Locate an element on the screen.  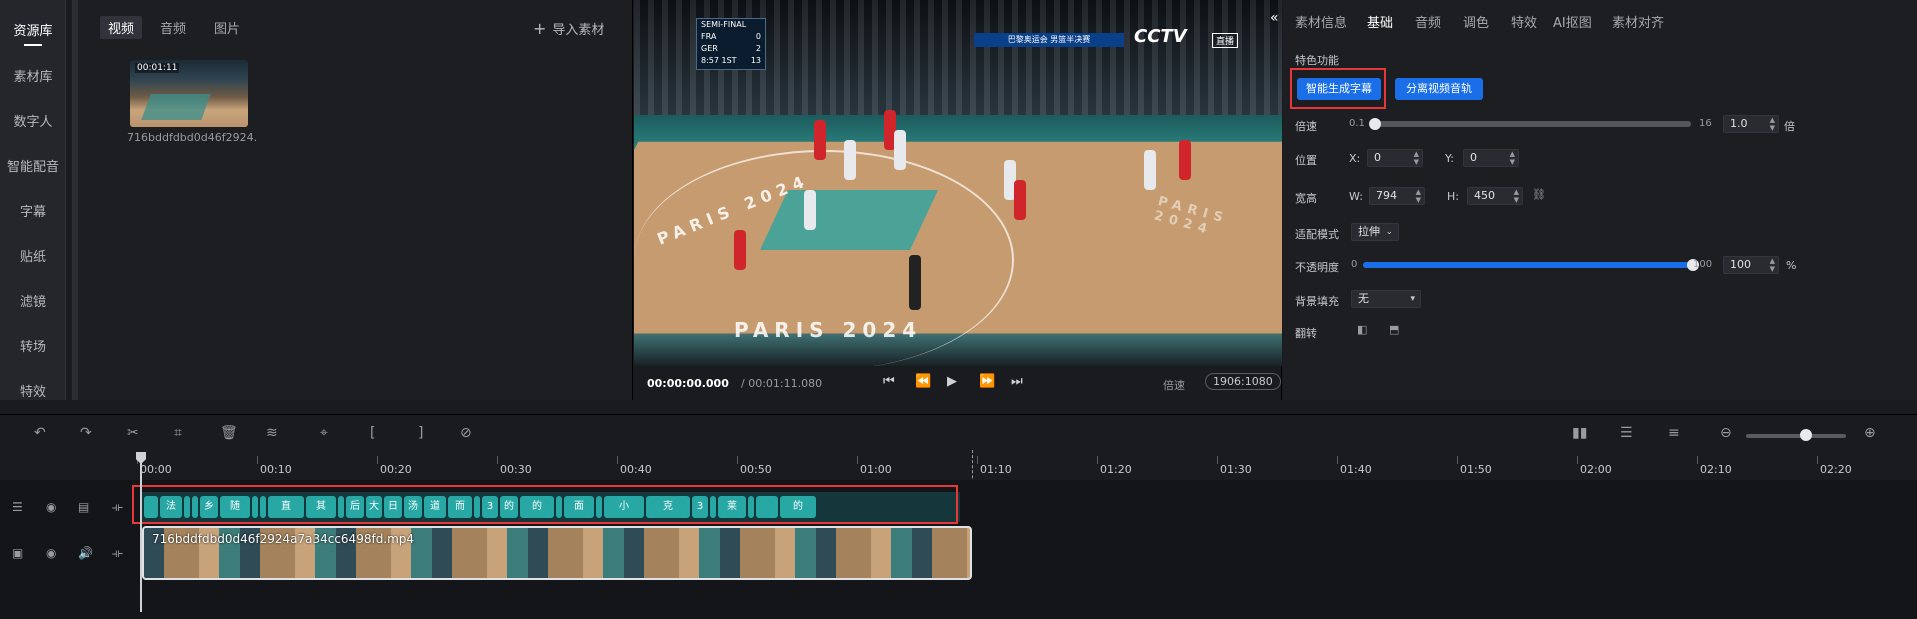
highlight-box is located at coordinates (1338, 88).